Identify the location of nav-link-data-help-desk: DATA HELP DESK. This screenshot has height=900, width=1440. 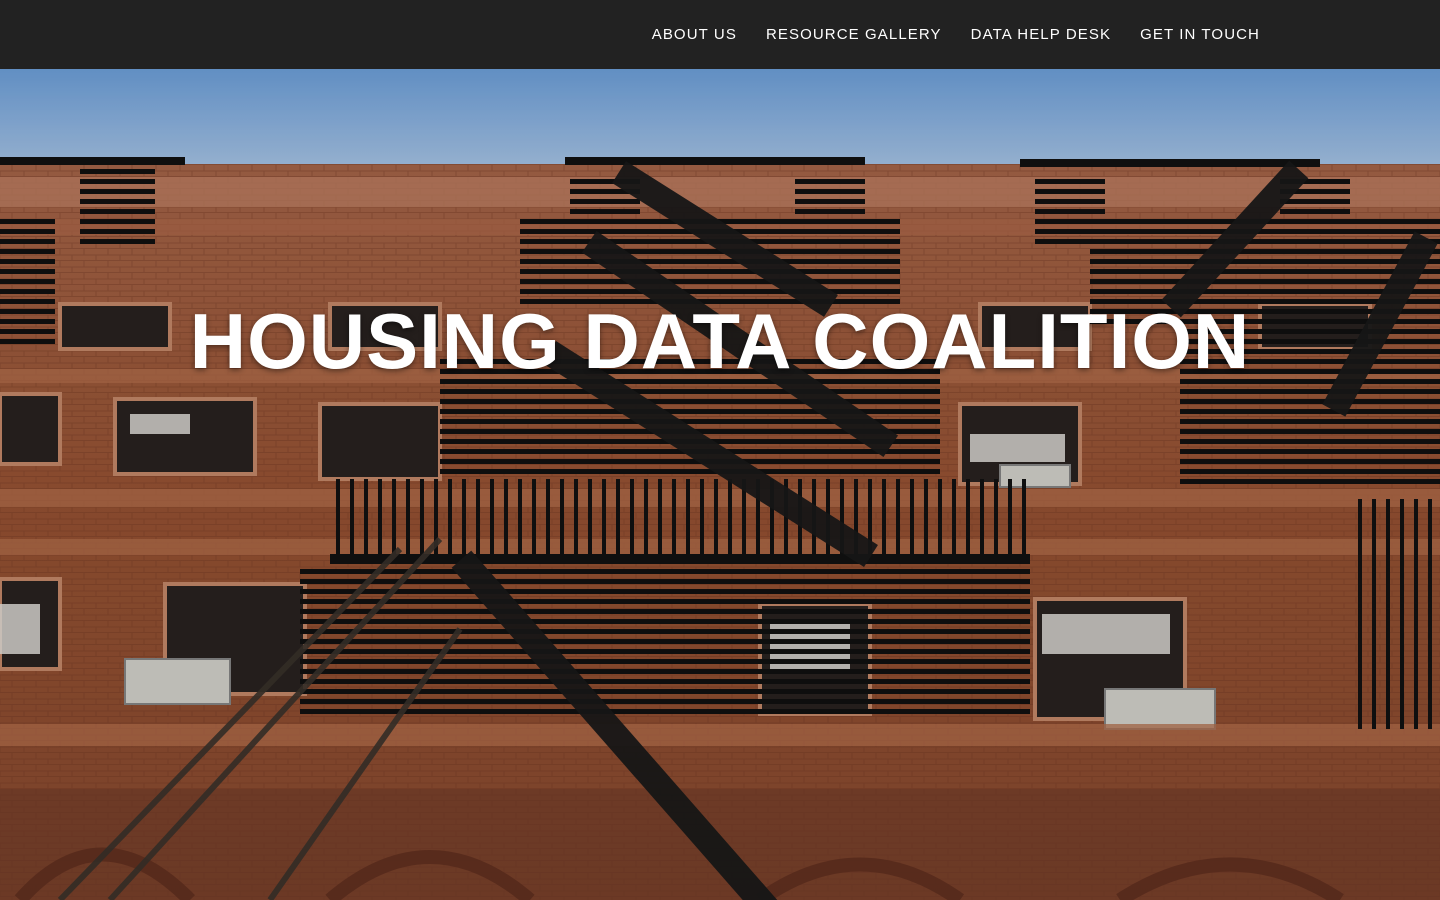
(1040, 35).